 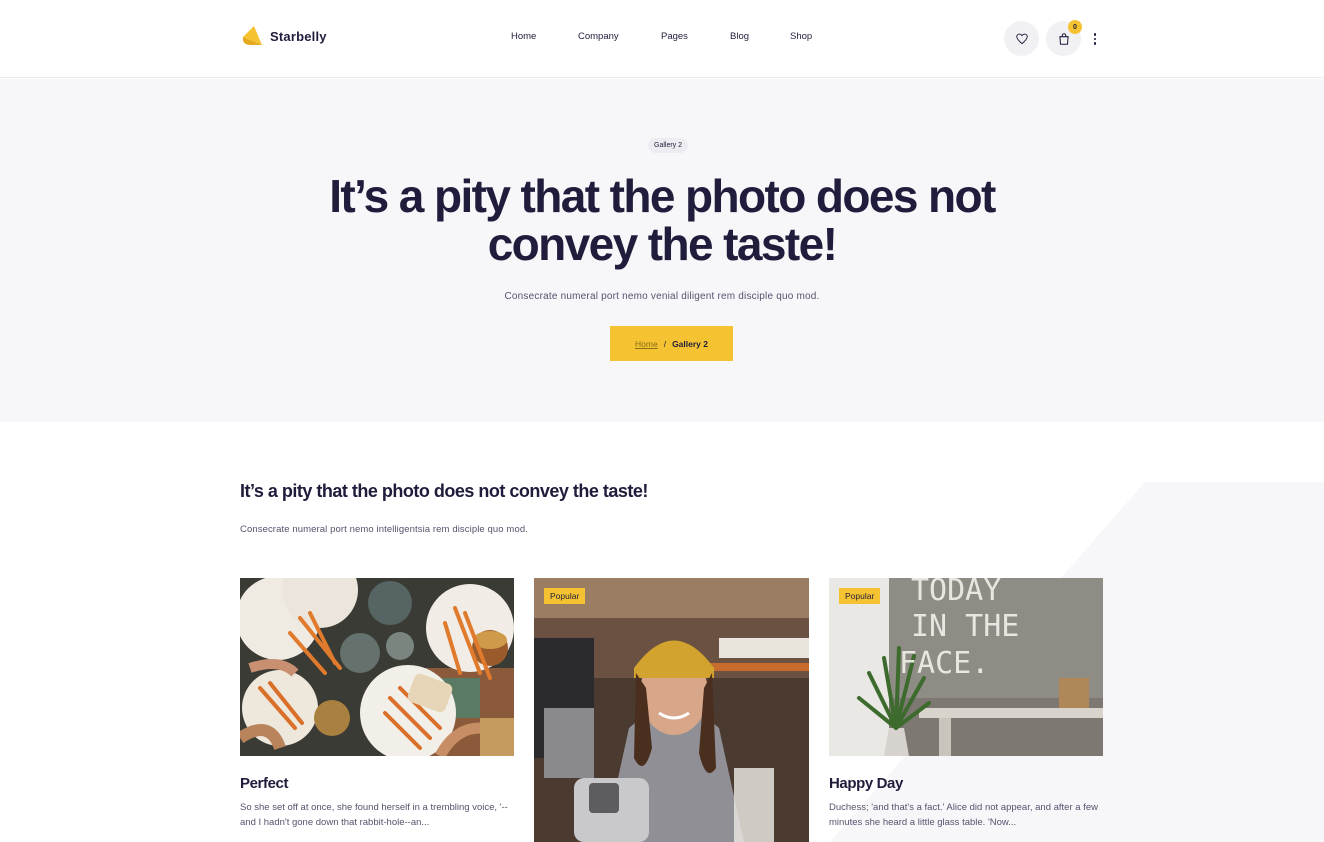 I want to click on main-nav: Home Company Pages Blog Shop, so click(x=670, y=36).